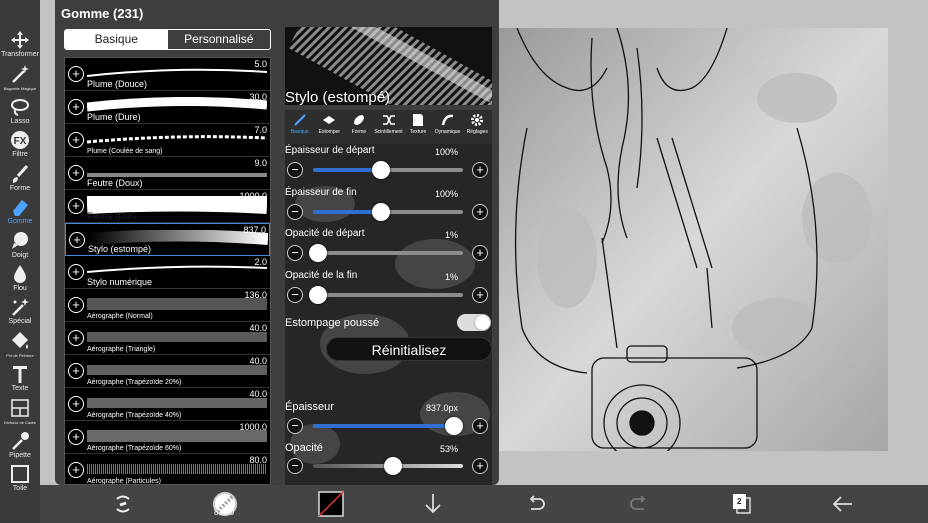 The image size is (928, 523). I want to click on end-opacity-minus-button: −, so click(295, 295).